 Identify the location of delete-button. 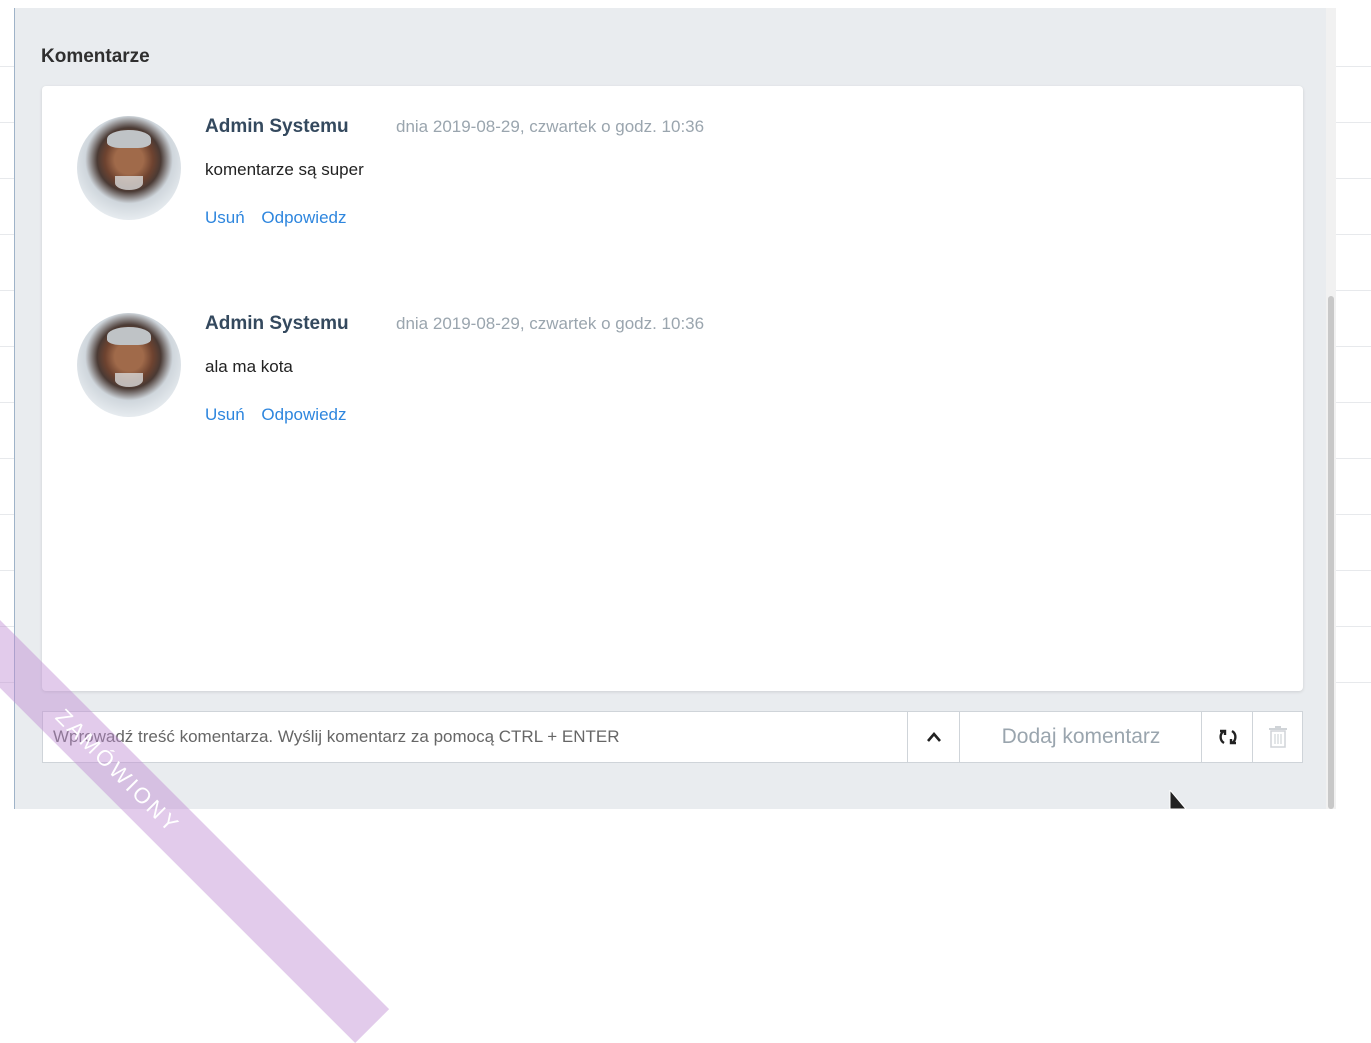
(1277, 737).